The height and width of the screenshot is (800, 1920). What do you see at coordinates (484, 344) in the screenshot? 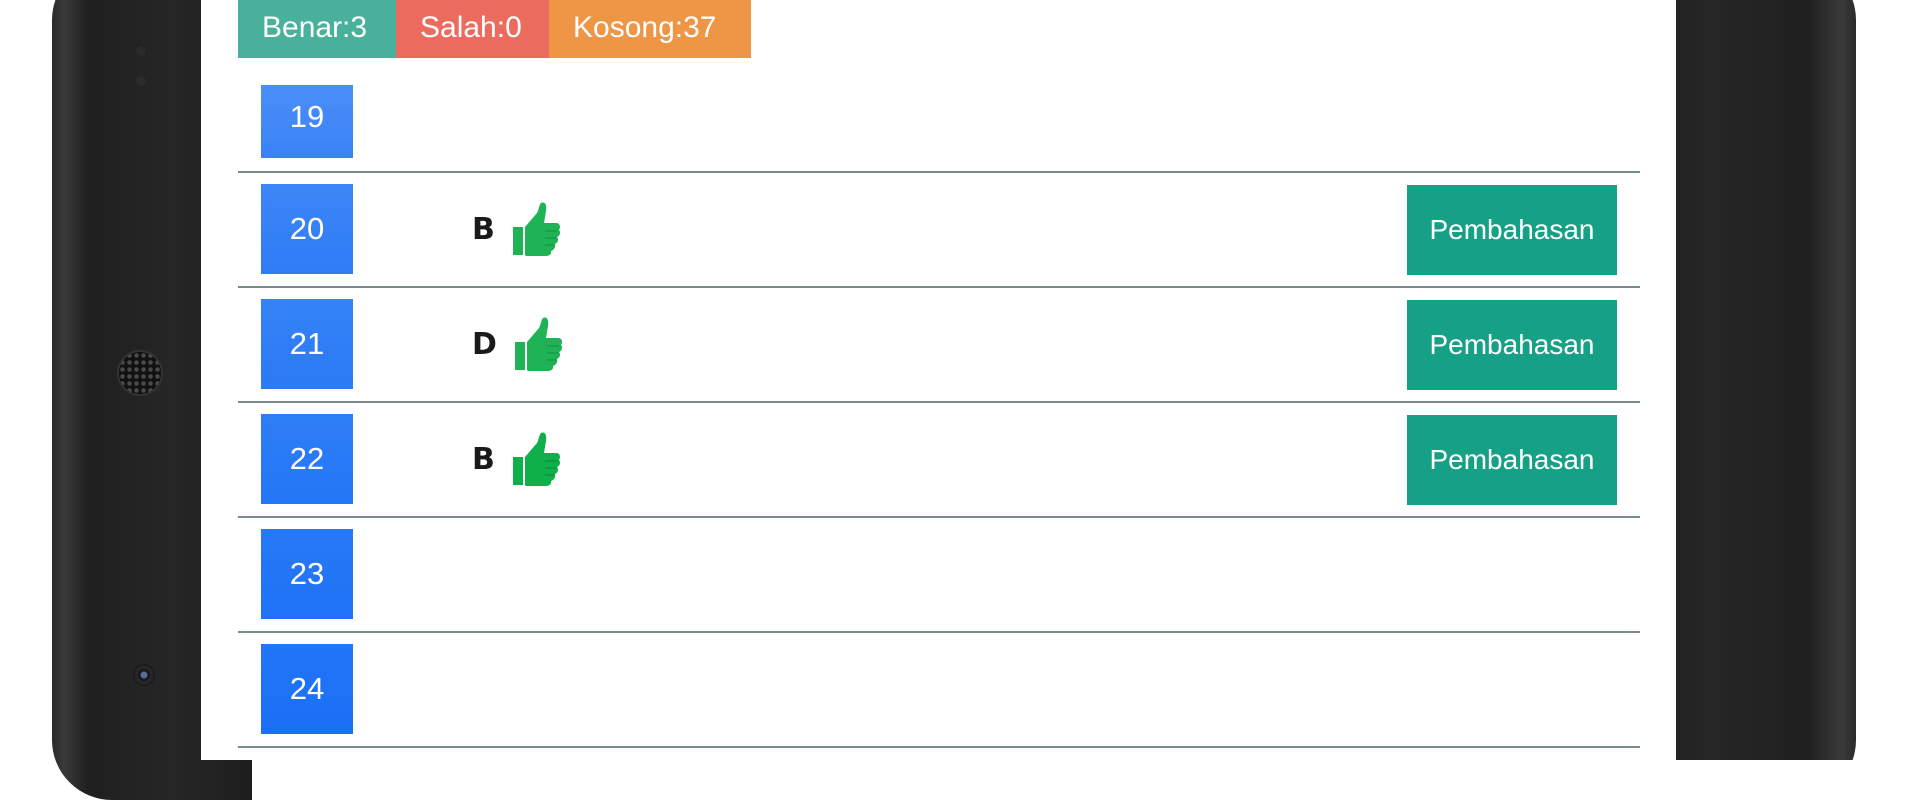
I see `answer-letter: D` at bounding box center [484, 344].